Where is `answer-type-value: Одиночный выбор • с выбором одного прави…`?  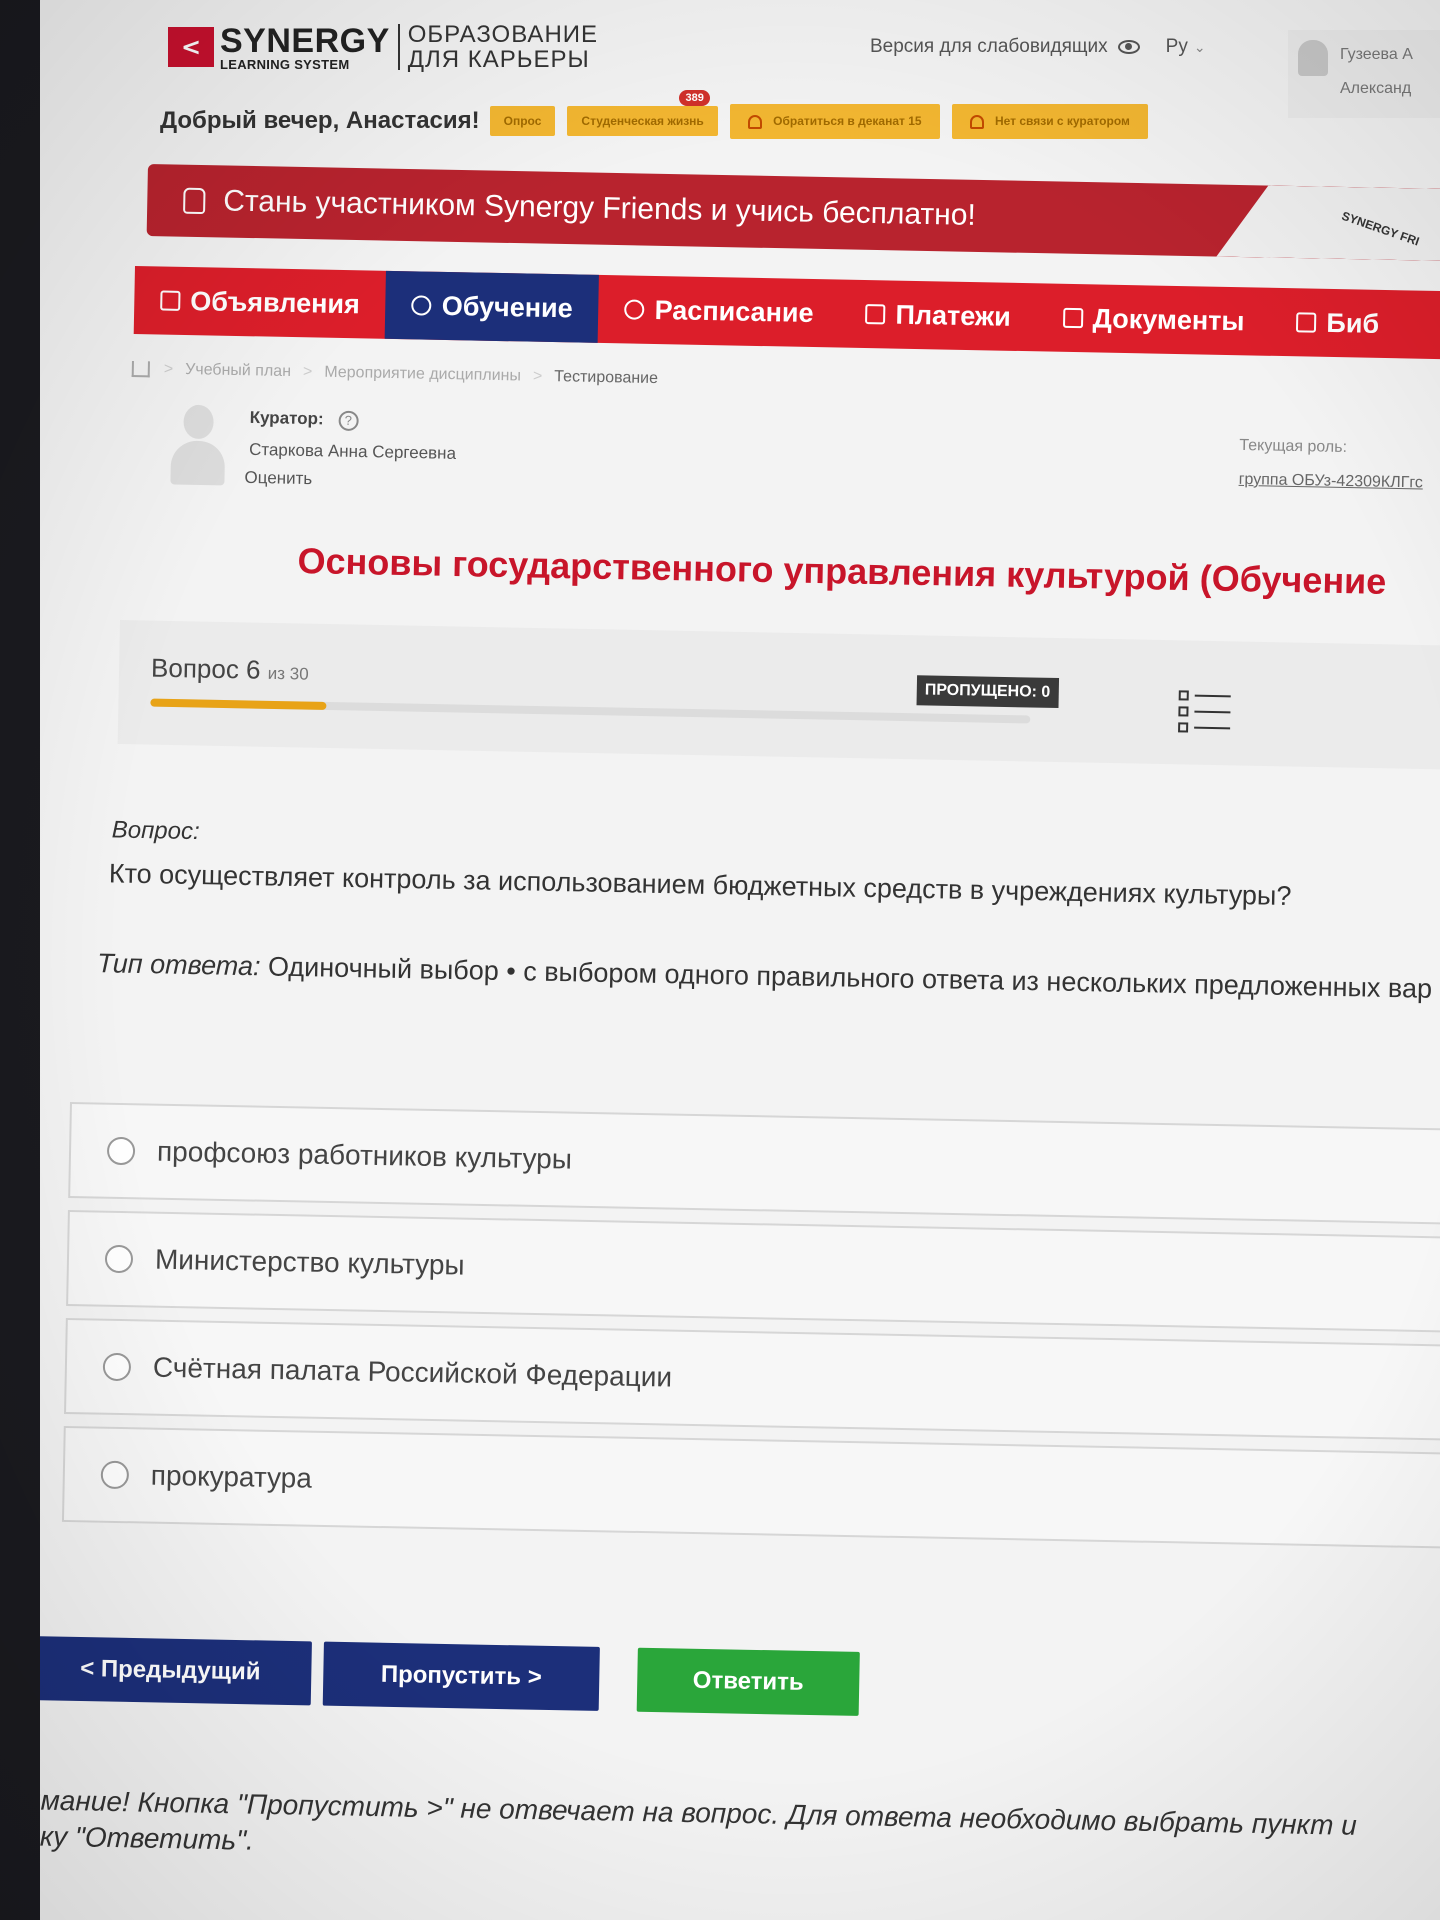 answer-type-value: Одиночный выбор • с выбором одного прави… is located at coordinates (850, 977).